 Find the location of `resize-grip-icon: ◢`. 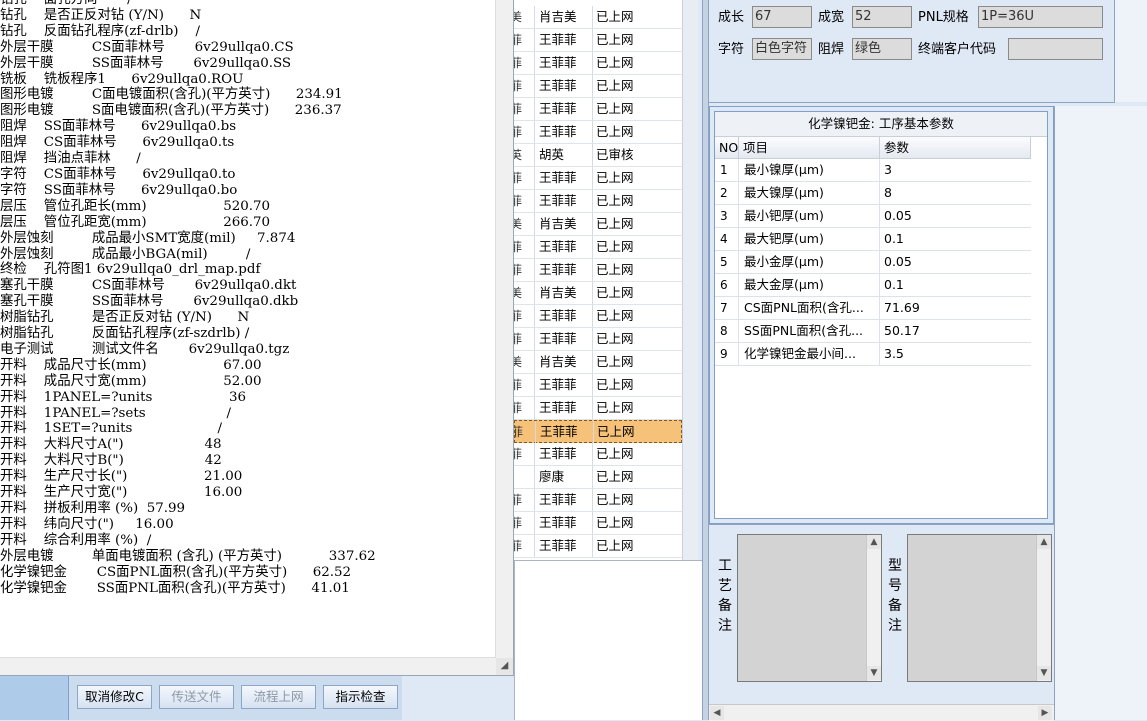

resize-grip-icon: ◢ is located at coordinates (504, 666).